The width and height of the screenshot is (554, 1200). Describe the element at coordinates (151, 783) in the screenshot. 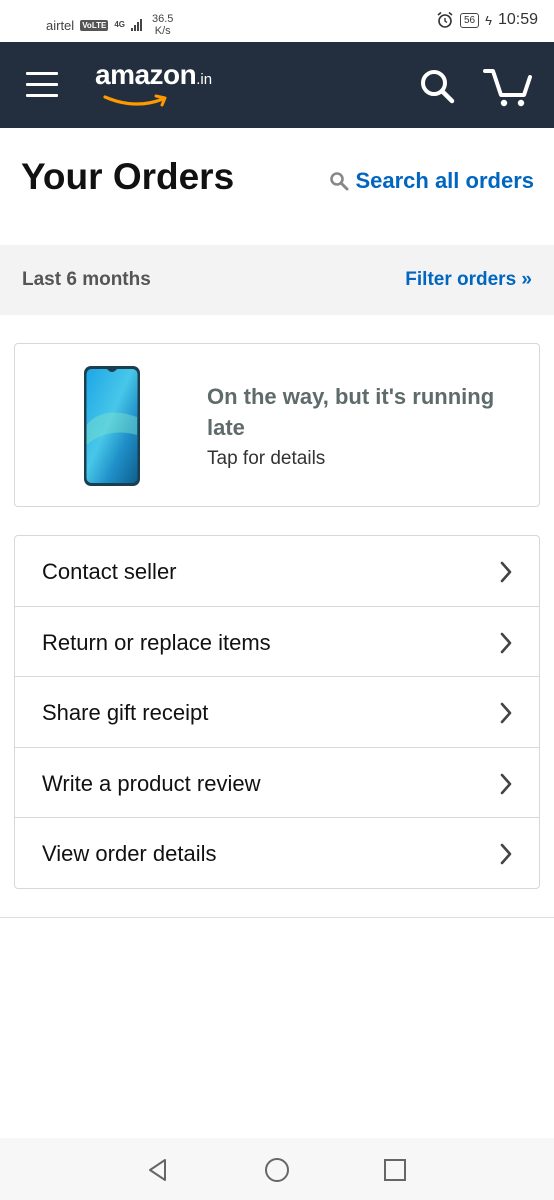

I see `action-label: Write a product review` at that location.